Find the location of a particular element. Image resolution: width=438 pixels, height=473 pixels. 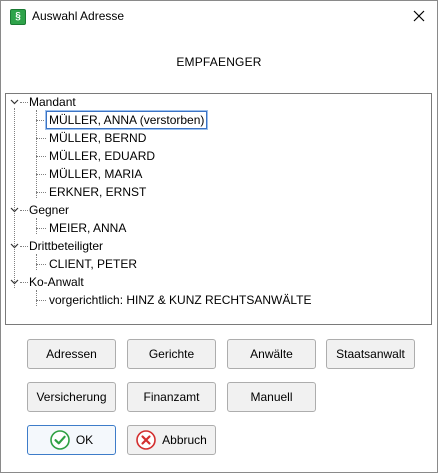

window-title: Auswahl Adresse is located at coordinates (78, 16).